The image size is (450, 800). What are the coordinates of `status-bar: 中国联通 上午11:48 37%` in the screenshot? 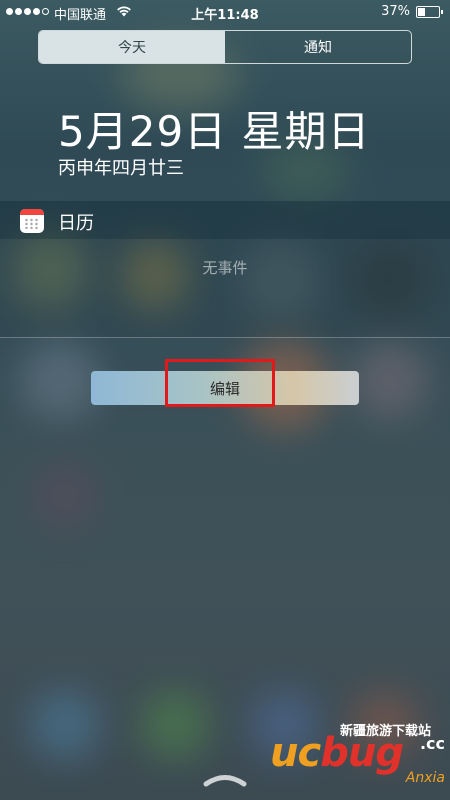 It's located at (225, 12).